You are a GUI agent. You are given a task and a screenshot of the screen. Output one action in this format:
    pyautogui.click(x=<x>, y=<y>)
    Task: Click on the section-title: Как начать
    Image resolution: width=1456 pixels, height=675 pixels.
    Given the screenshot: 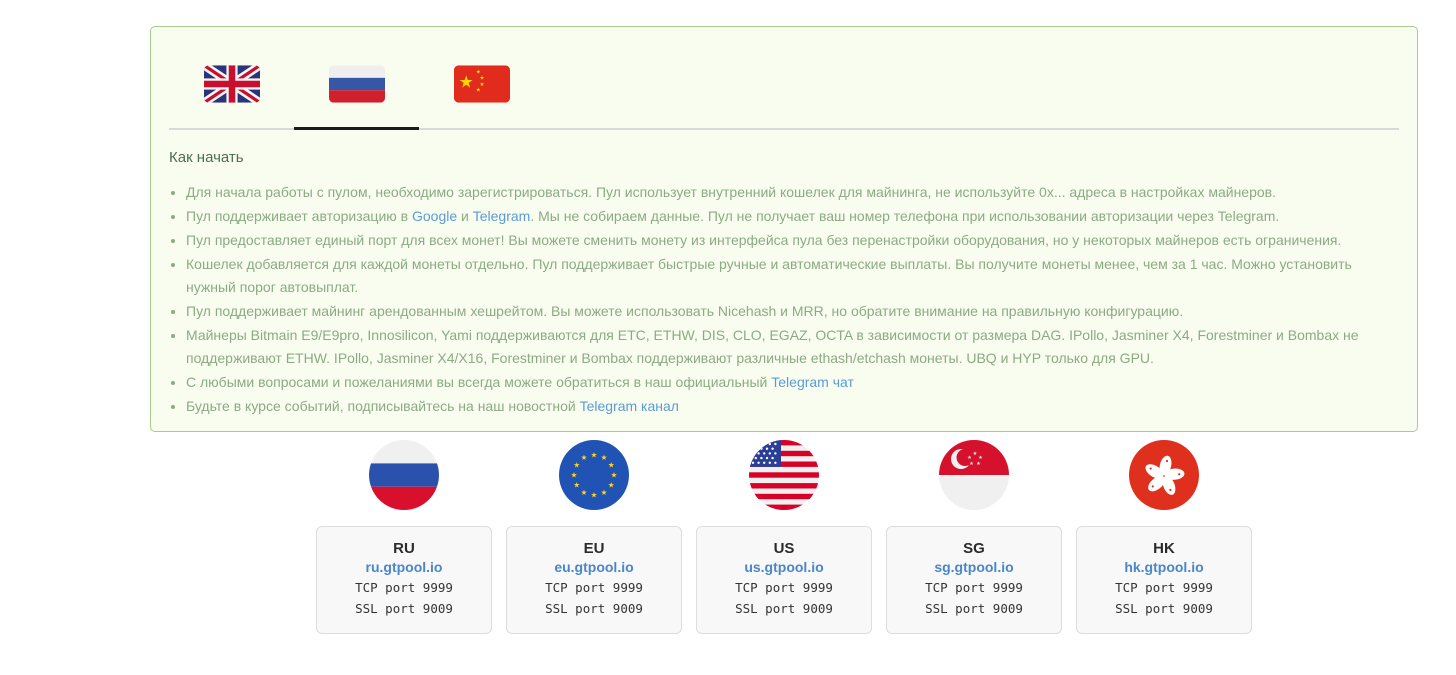 What is the action you would take?
    pyautogui.click(x=206, y=157)
    